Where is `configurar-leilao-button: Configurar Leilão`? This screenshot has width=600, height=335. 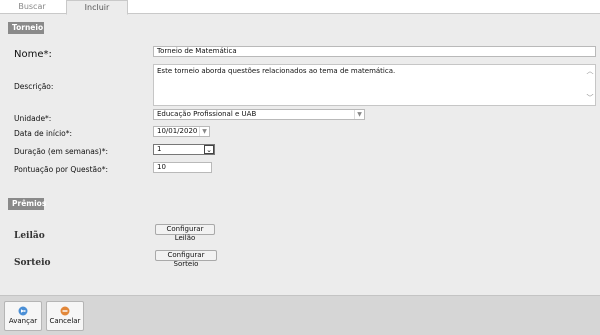 configurar-leilao-button: Configurar Leilão is located at coordinates (185, 233).